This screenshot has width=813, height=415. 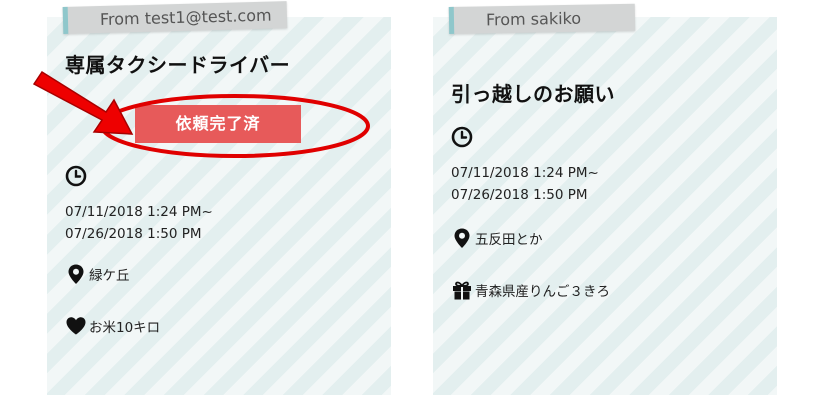 I want to click on location-row: 五反田とか, so click(x=497, y=238).